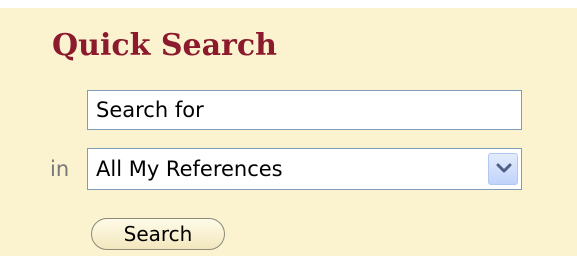 The image size is (577, 256). Describe the element at coordinates (60, 169) in the screenshot. I see `in-label: in` at that location.